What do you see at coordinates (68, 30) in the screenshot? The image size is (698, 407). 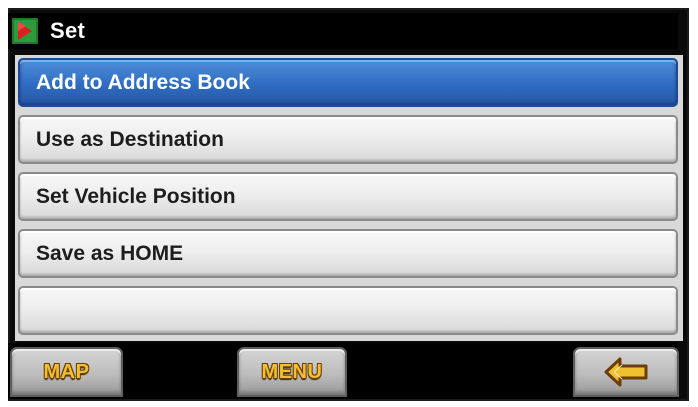 I see `page-title: Set` at bounding box center [68, 30].